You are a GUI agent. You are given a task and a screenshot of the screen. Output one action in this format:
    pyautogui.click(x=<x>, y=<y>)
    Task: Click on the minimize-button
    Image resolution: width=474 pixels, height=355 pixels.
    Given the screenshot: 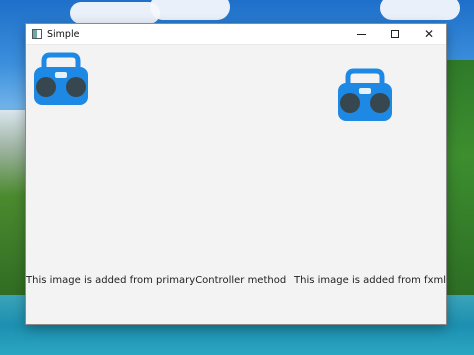 What is the action you would take?
    pyautogui.click(x=361, y=34)
    